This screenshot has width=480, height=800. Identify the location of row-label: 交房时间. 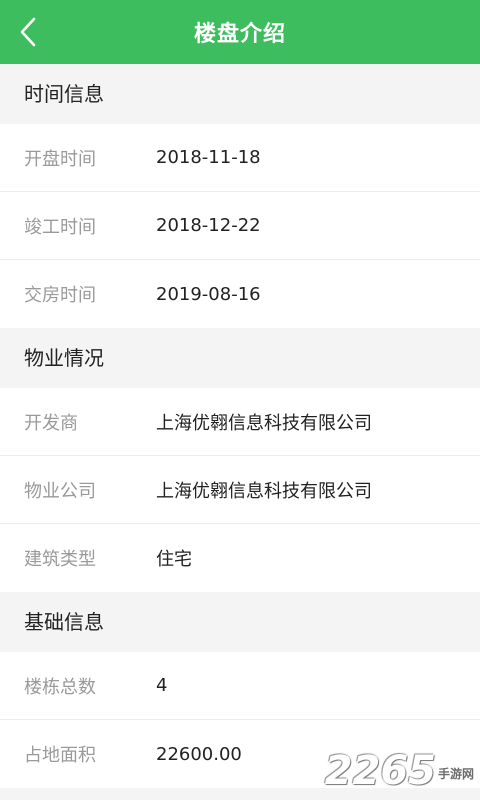
(60, 295).